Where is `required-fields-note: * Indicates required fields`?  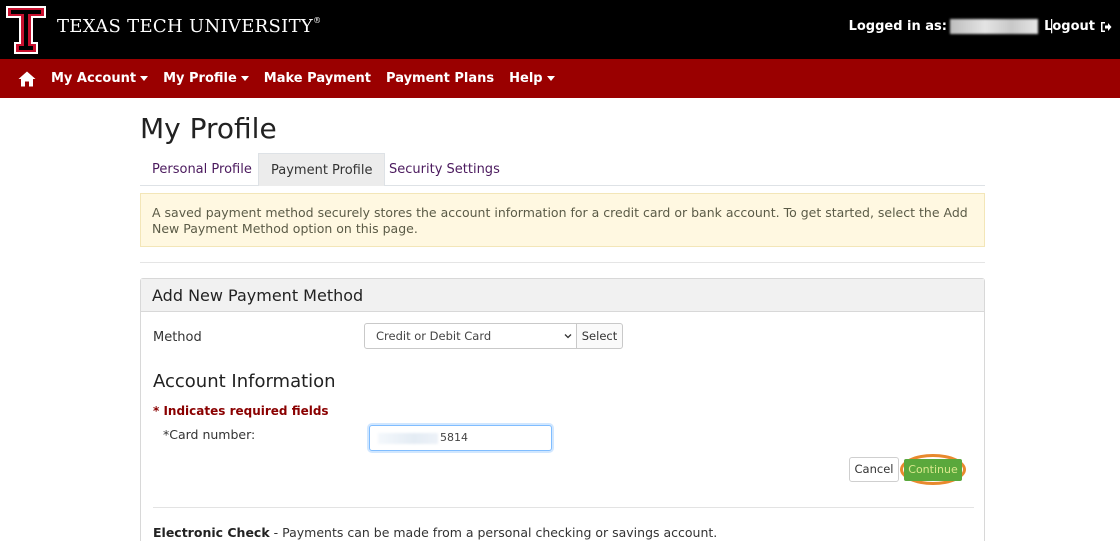
required-fields-note: * Indicates required fields is located at coordinates (241, 411).